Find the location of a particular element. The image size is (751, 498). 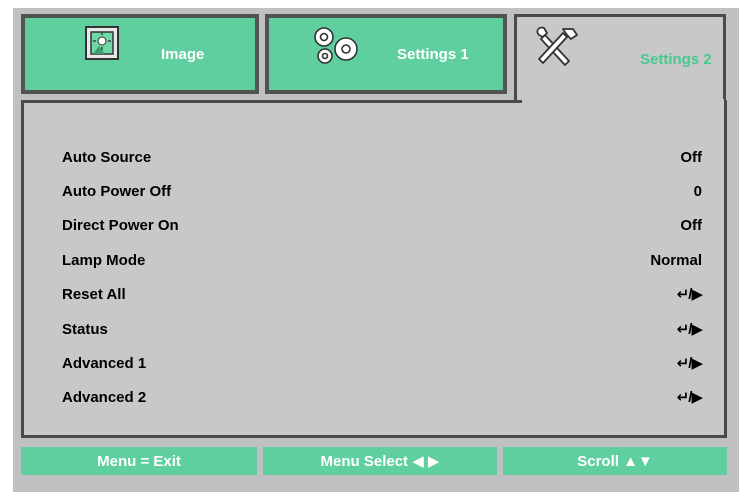

setting-label: Advanced 2 is located at coordinates (104, 397).